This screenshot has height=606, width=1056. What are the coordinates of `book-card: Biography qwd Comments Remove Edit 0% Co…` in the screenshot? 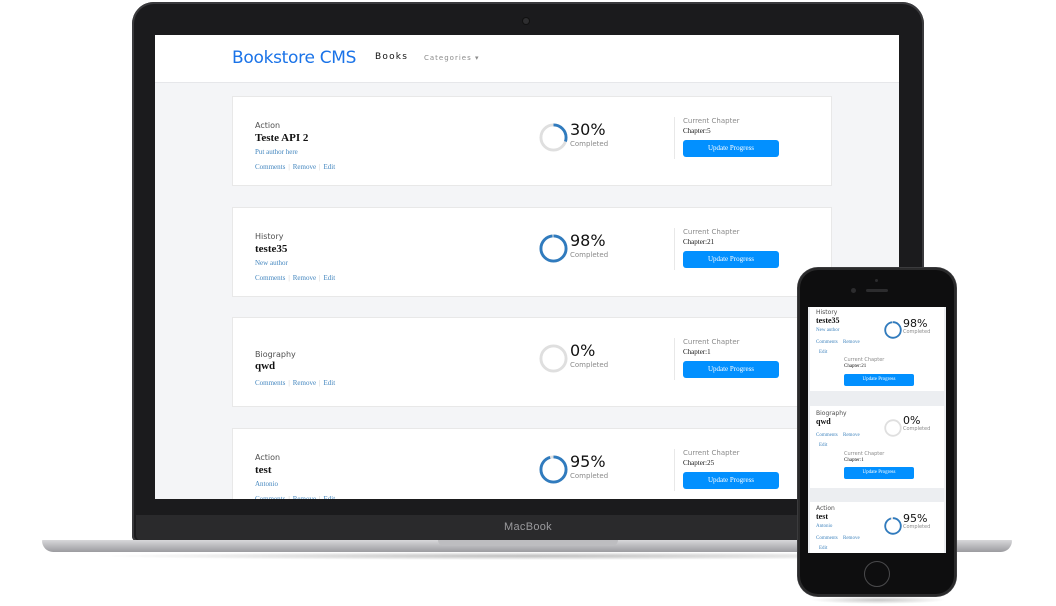 It's located at (877, 447).